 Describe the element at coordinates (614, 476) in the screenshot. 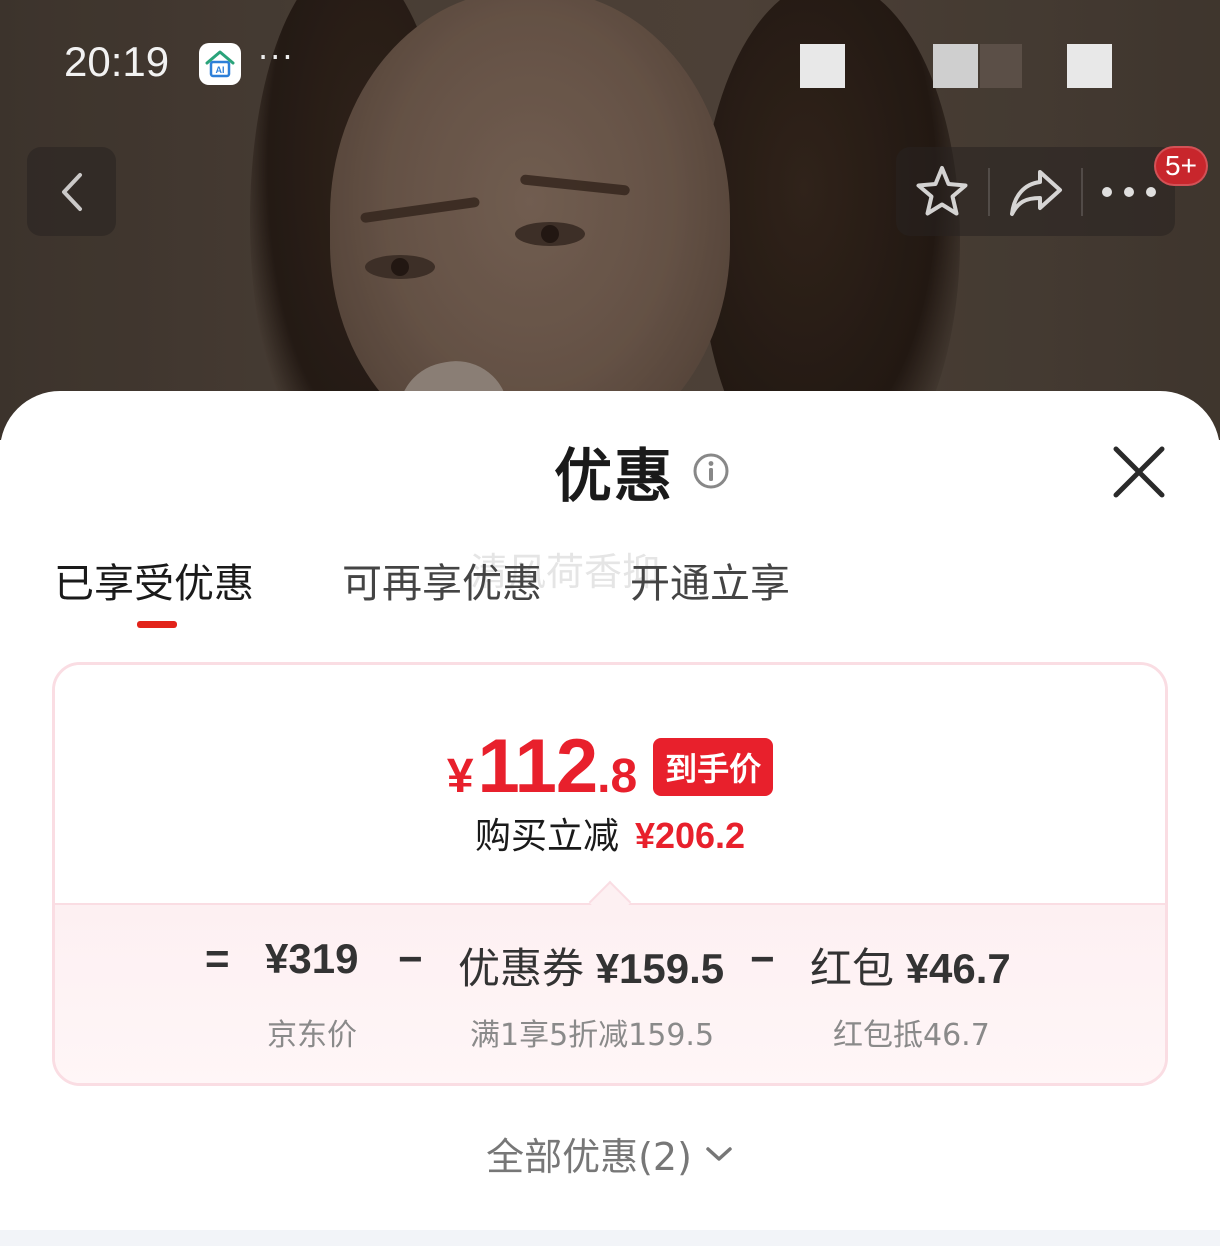

I see `sheet-title: 优惠` at that location.